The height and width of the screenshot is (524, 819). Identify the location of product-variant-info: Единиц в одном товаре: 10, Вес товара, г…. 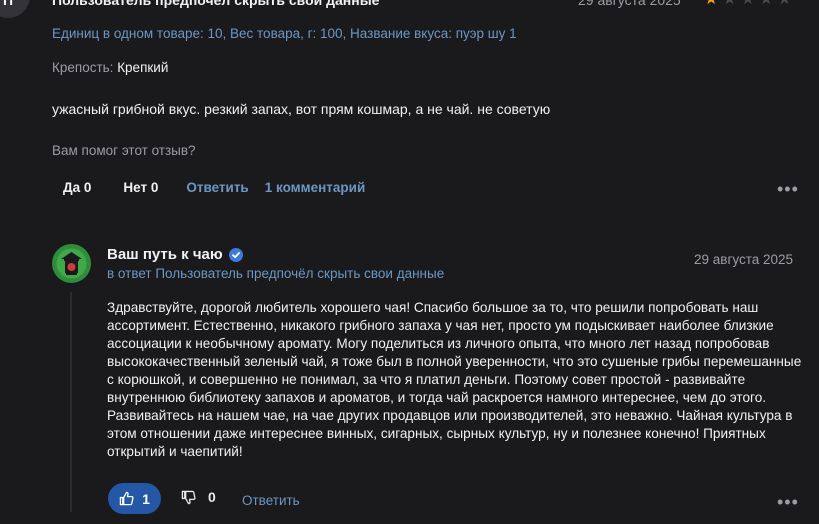
(284, 33).